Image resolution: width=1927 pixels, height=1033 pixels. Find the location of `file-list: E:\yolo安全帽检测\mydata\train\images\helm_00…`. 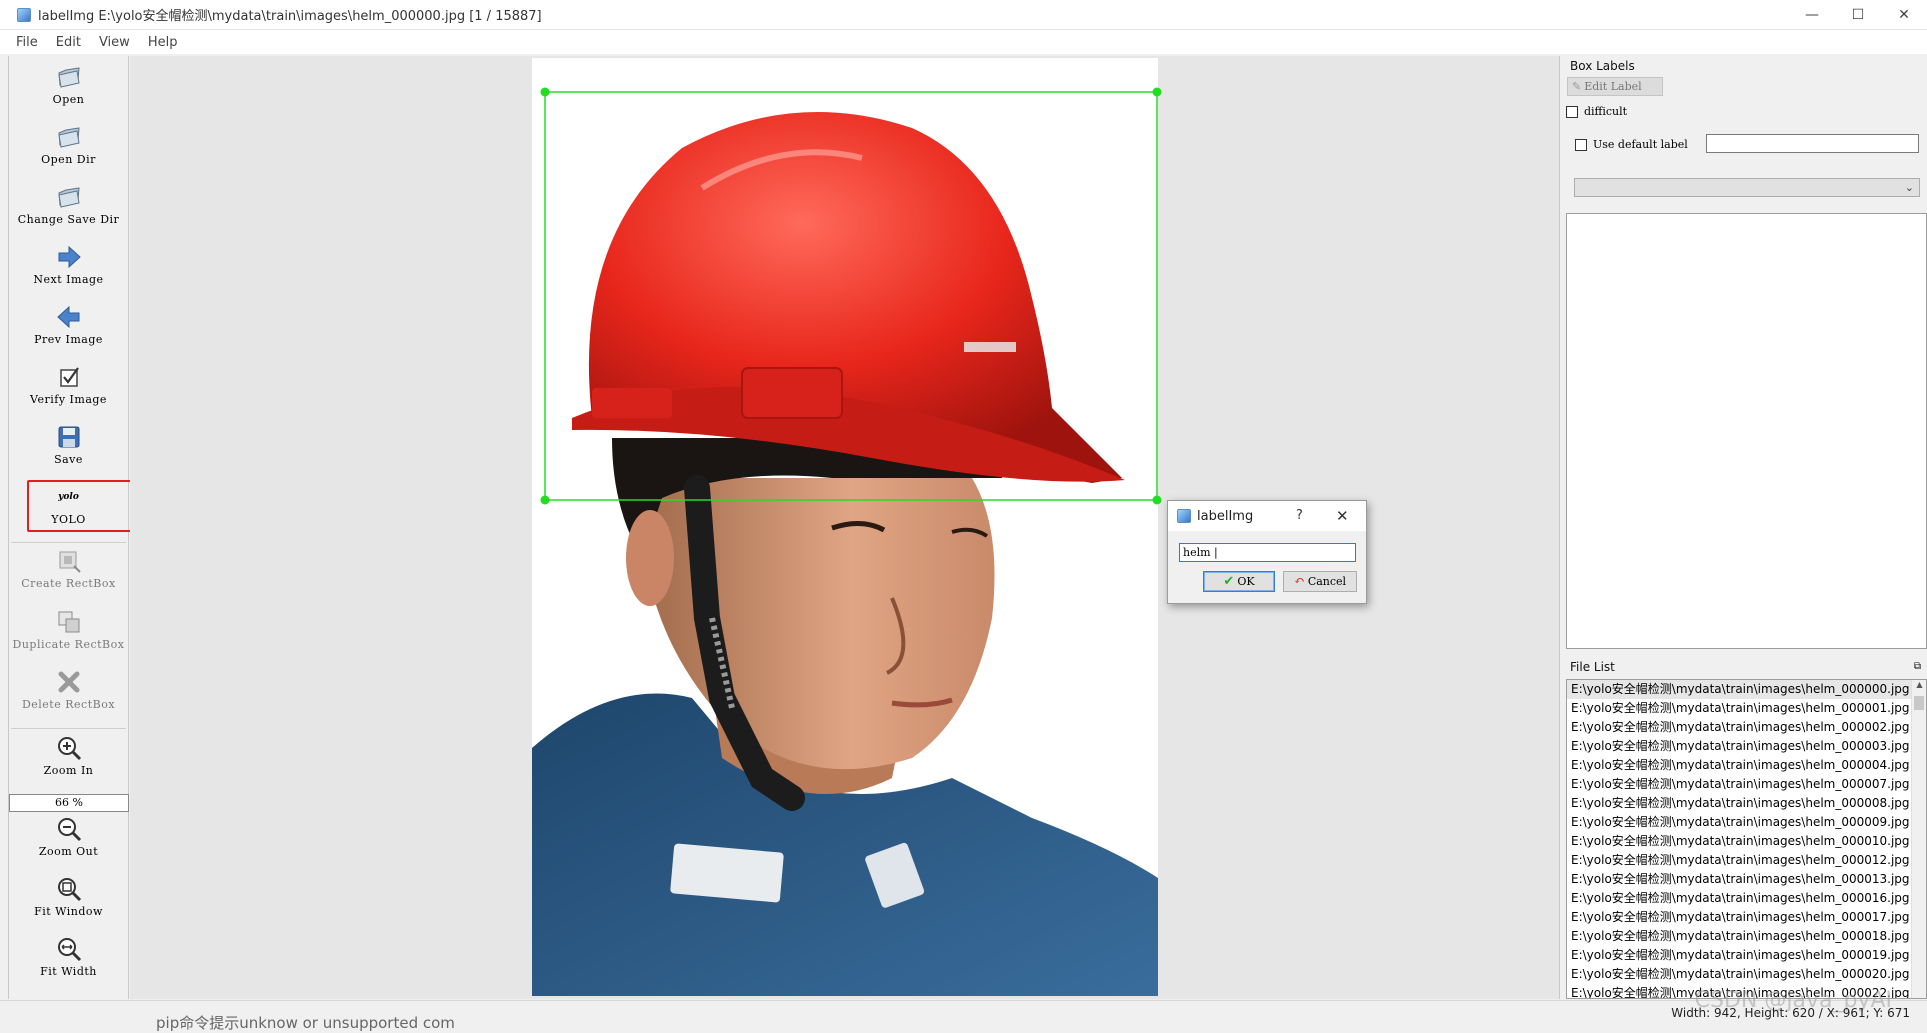

file-list: E:\yolo安全帽检测\mydata\train\images\helm_00… is located at coordinates (1746, 839).